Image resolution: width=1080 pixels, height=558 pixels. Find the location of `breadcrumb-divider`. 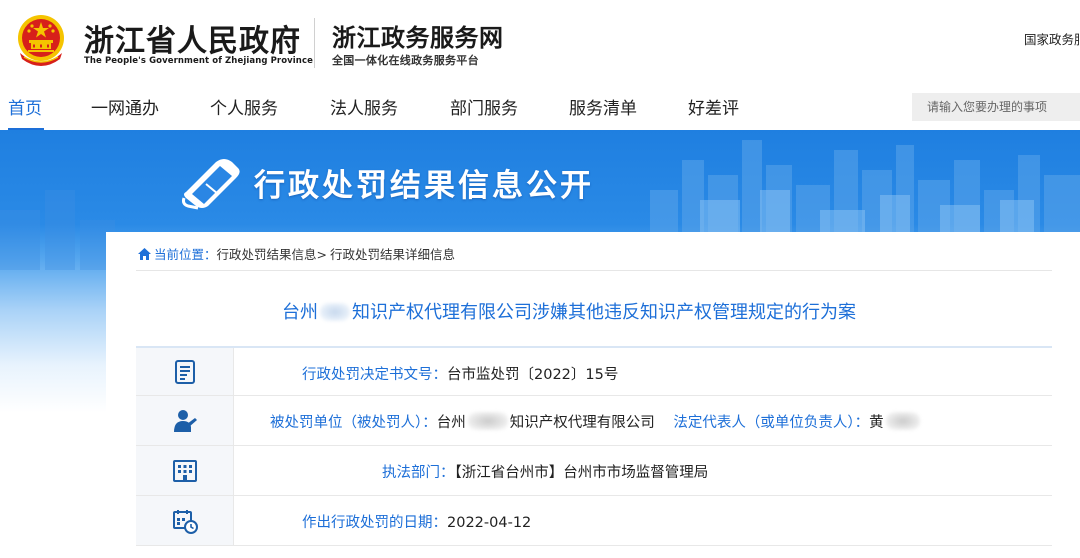

breadcrumb-divider is located at coordinates (594, 270).